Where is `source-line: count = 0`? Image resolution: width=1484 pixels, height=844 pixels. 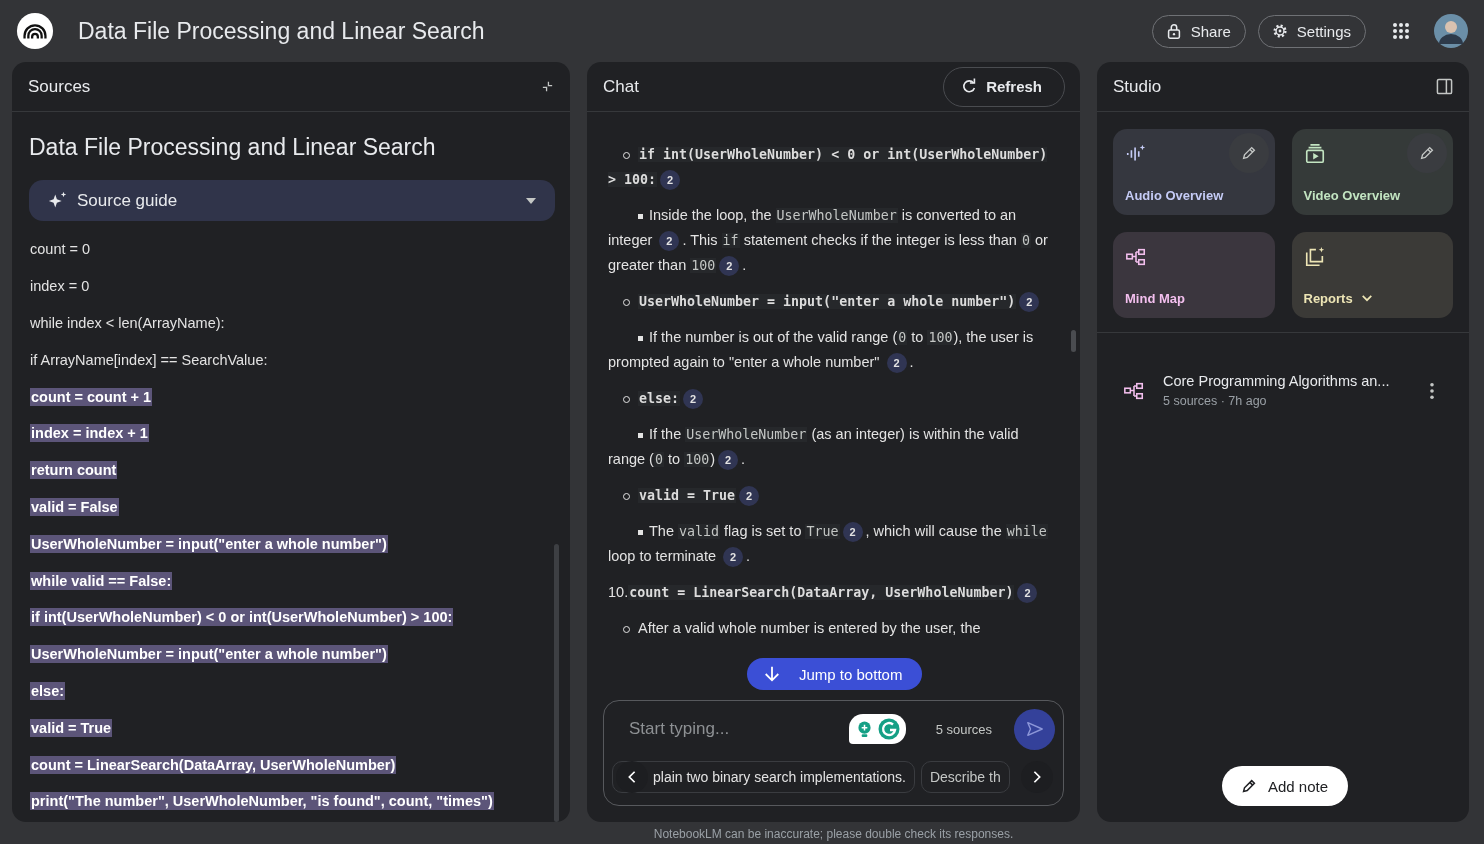 source-line: count = 0 is located at coordinates (60, 249).